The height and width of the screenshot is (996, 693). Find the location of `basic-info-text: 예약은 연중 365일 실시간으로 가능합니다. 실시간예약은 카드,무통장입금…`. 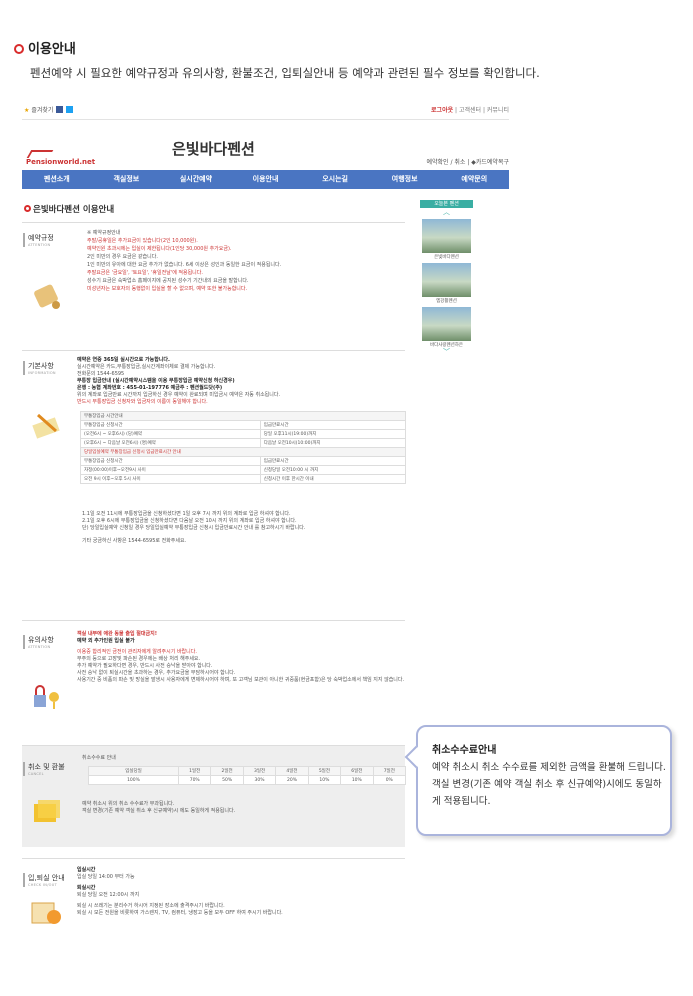

basic-info-text: 예약은 연중 365일 실시간으로 가능합니다. 실시간예약은 카드,무통장입금… is located at coordinates (179, 381).